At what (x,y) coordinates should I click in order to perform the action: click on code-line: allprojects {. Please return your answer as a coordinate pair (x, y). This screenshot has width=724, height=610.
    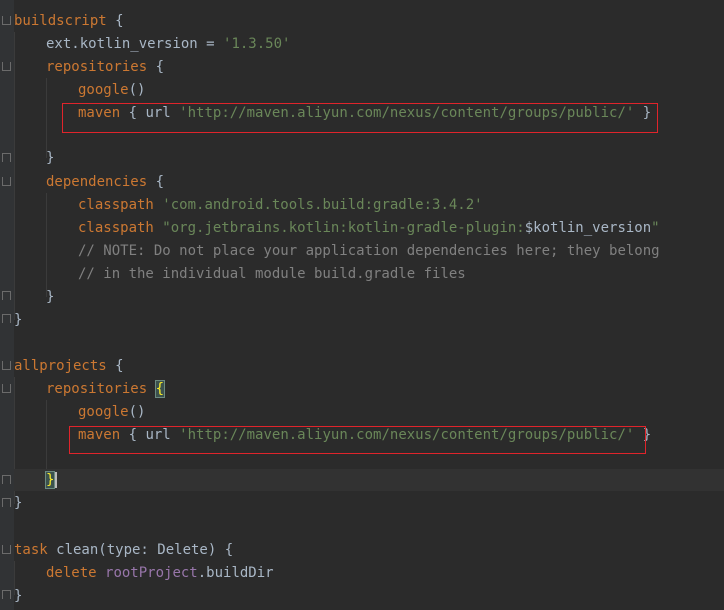
    Looking at the image, I should click on (369, 366).